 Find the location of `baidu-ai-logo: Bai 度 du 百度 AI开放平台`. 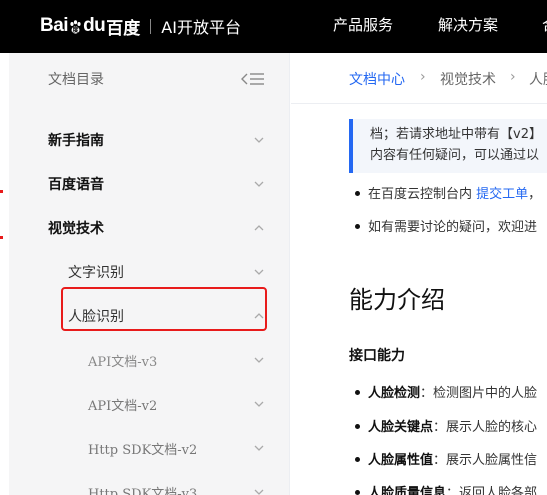

baidu-ai-logo: Bai 度 du 百度 AI开放平台 is located at coordinates (140, 27).